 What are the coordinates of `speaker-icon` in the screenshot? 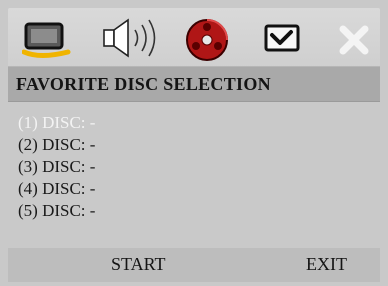 It's located at (128, 37).